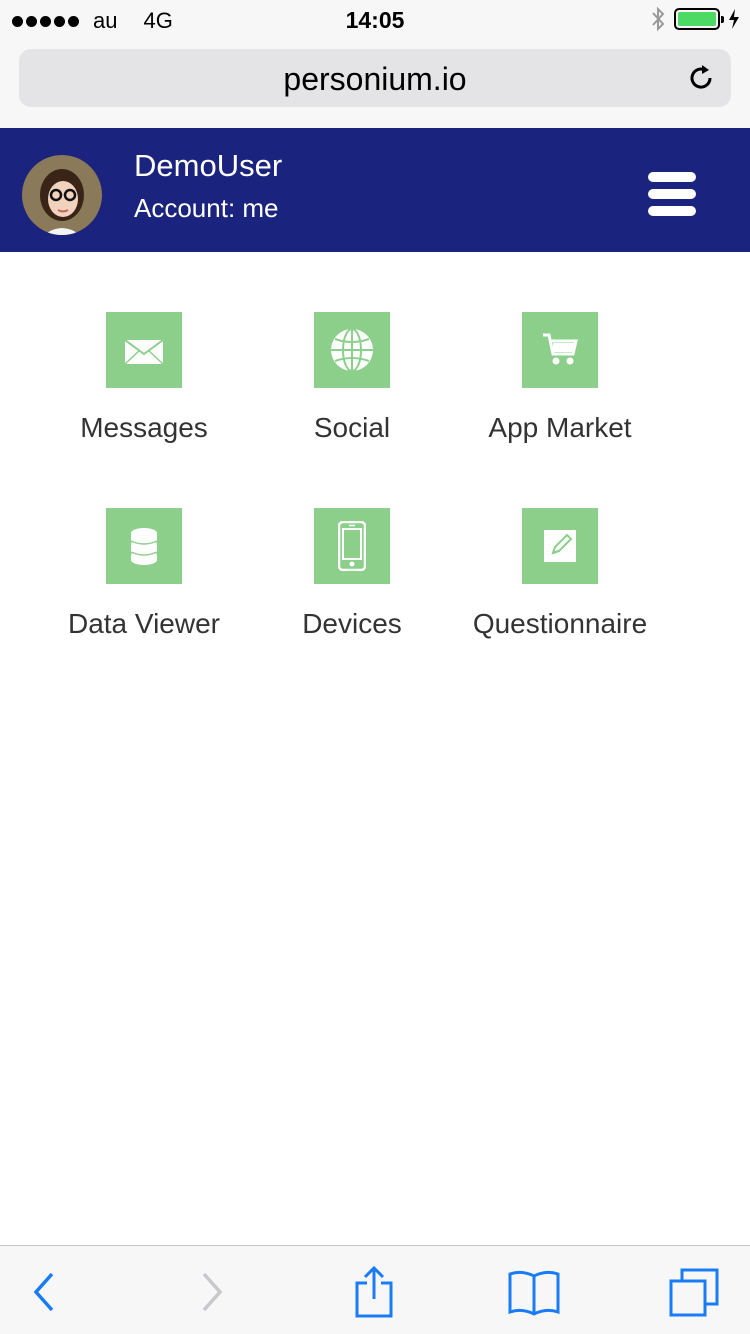 Image resolution: width=750 pixels, height=1334 pixels. I want to click on app-label: Questionnaire, so click(560, 623).